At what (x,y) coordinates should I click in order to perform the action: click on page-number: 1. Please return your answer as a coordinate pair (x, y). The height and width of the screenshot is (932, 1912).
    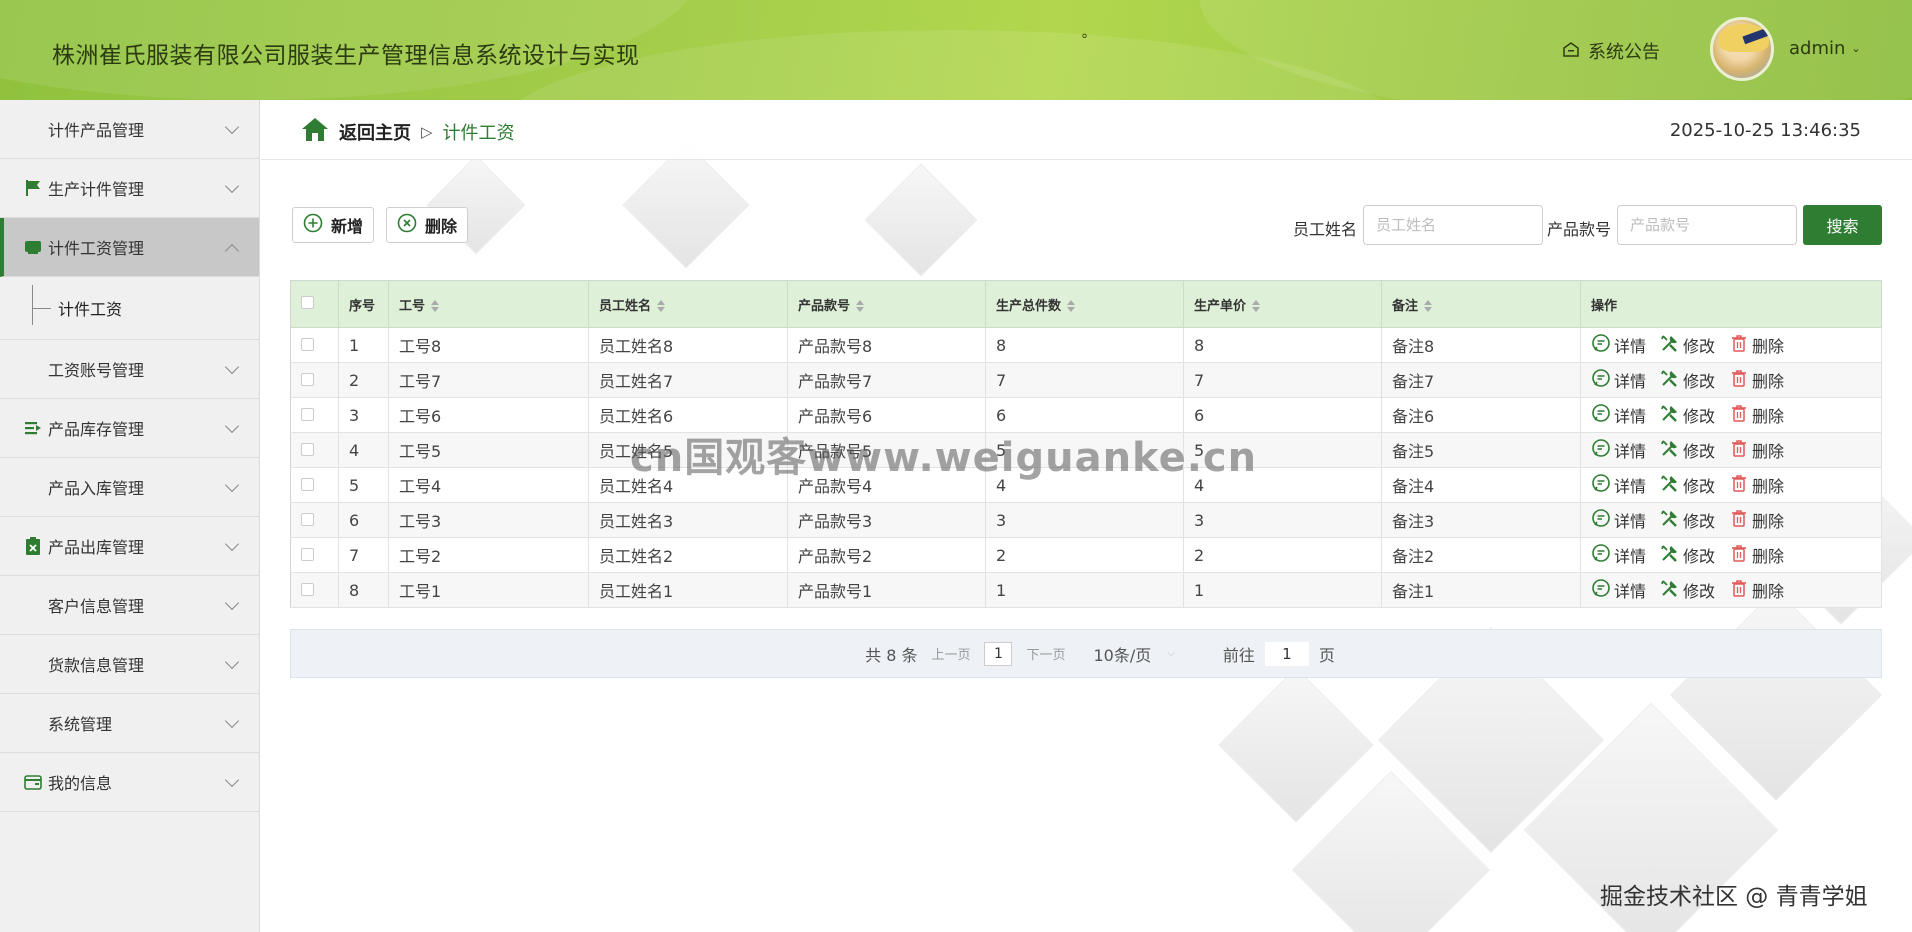
    Looking at the image, I should click on (998, 653).